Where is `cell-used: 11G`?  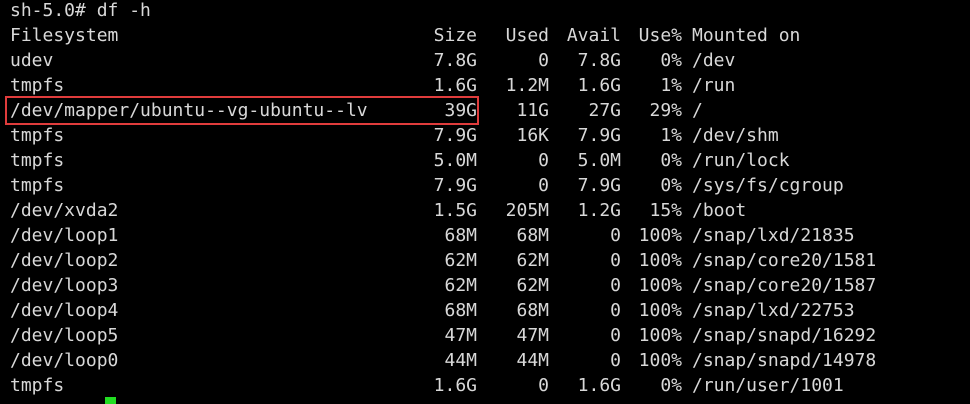 cell-used: 11G is located at coordinates (532, 110).